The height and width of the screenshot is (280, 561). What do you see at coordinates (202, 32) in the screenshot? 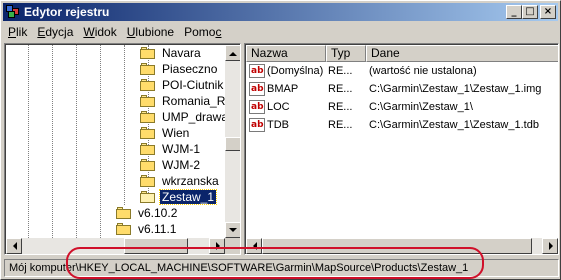
I see `menu-pomoc: Pomoc` at bounding box center [202, 32].